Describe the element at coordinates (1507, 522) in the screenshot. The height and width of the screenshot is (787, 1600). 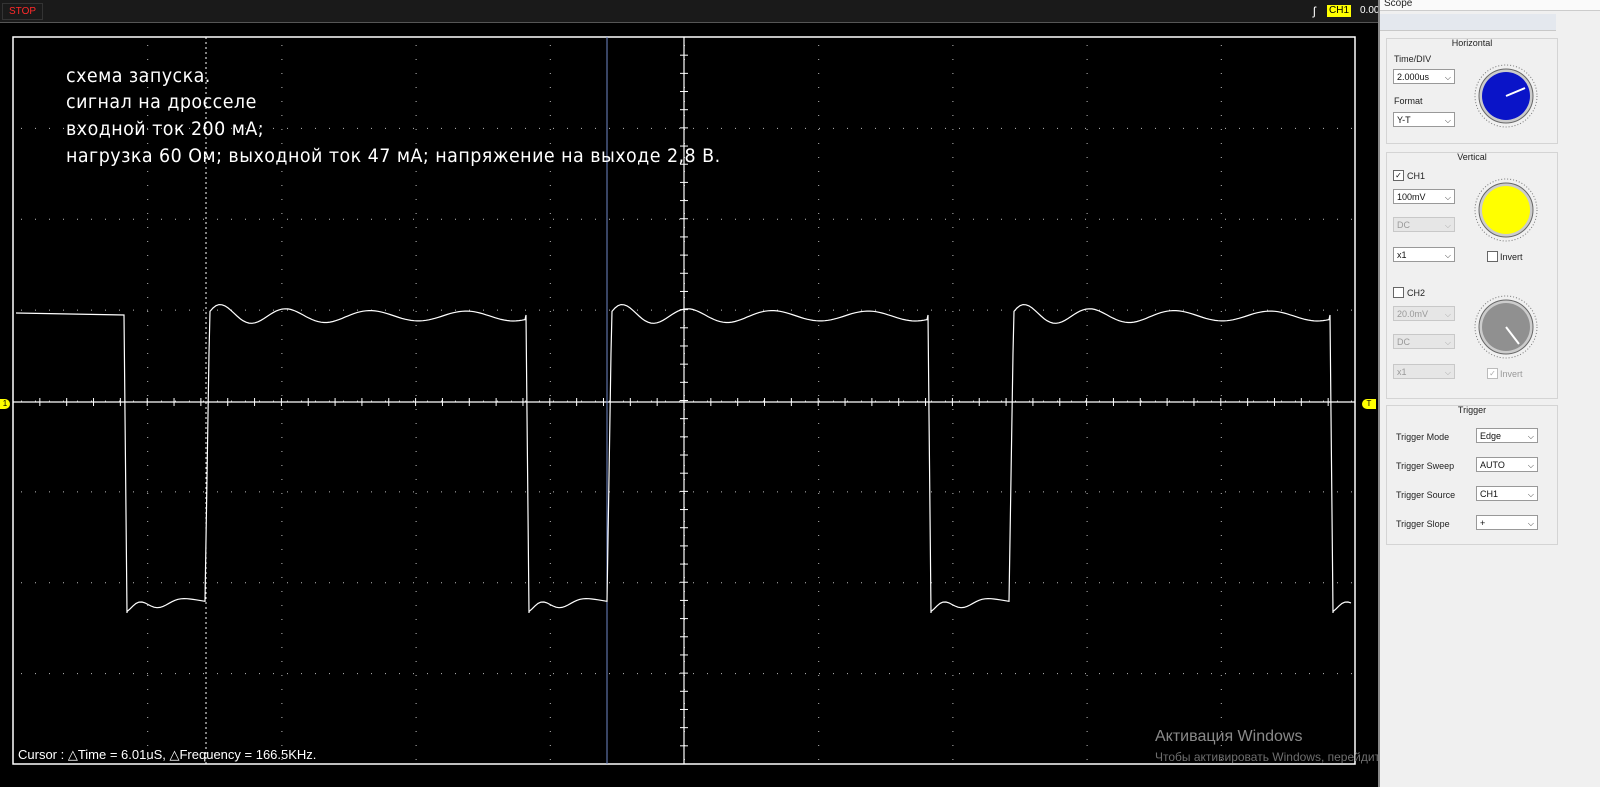
I see `trigger-slope-select: + ⌵` at that location.